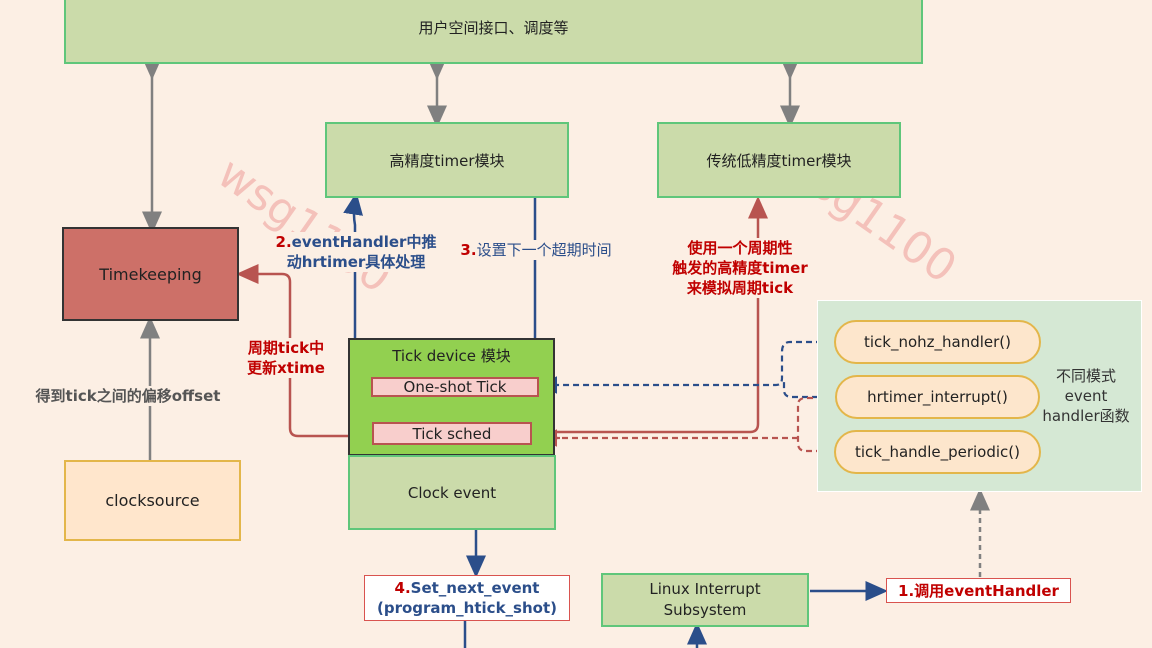 This screenshot has width=1152, height=648. Describe the element at coordinates (978, 590) in the screenshot. I see `step1-box: 1.调用eventHandler` at that location.